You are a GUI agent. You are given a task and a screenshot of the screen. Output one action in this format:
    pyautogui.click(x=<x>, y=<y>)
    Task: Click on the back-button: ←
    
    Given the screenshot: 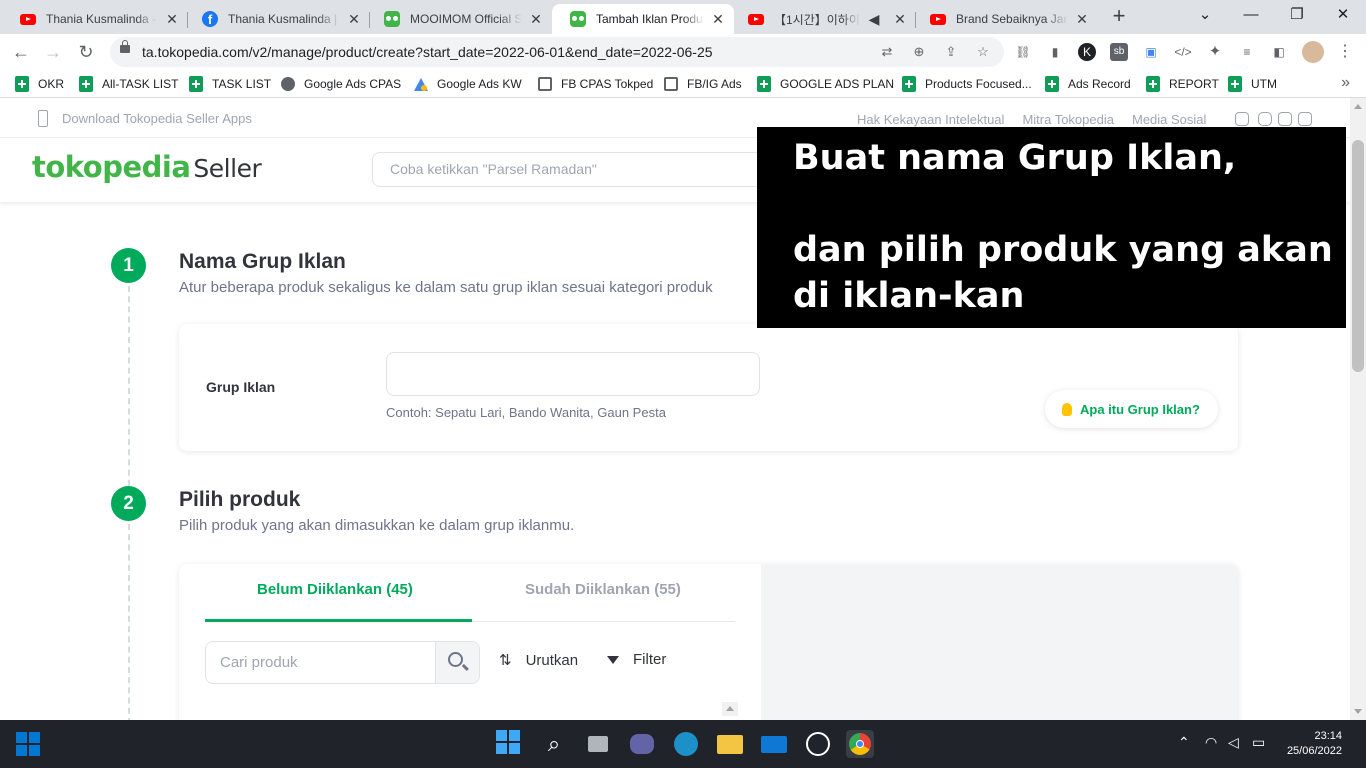 What is the action you would take?
    pyautogui.click(x=21, y=52)
    